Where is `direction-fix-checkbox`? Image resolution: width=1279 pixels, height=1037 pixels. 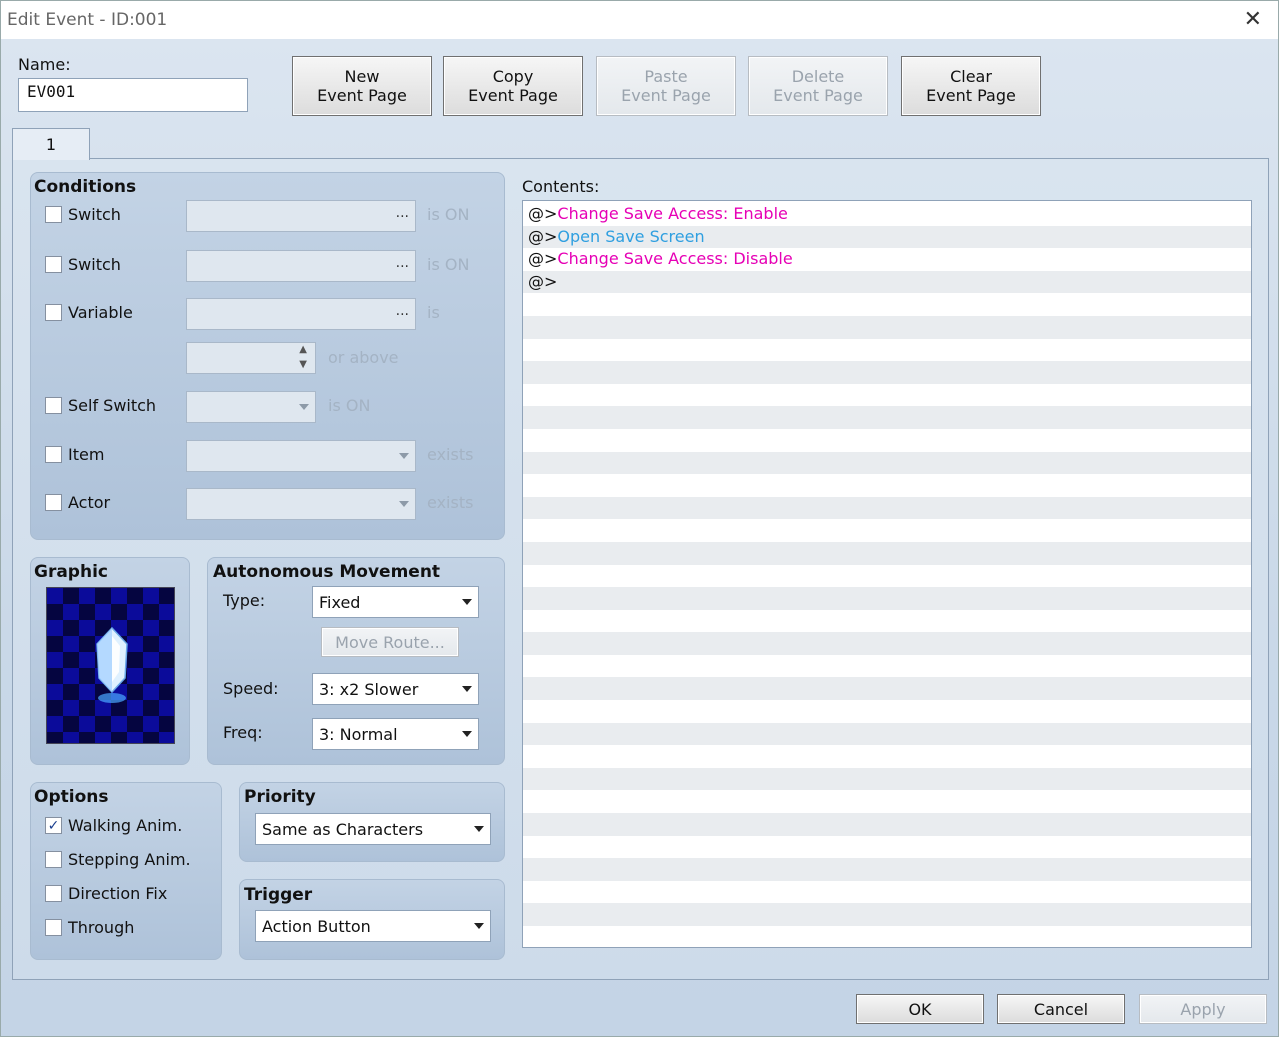
direction-fix-checkbox is located at coordinates (53, 893).